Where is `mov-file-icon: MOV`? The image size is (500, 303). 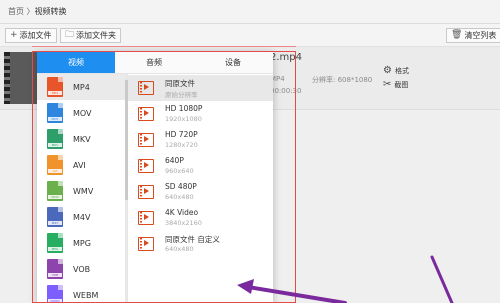
mov-file-icon: MOV is located at coordinates (55, 113).